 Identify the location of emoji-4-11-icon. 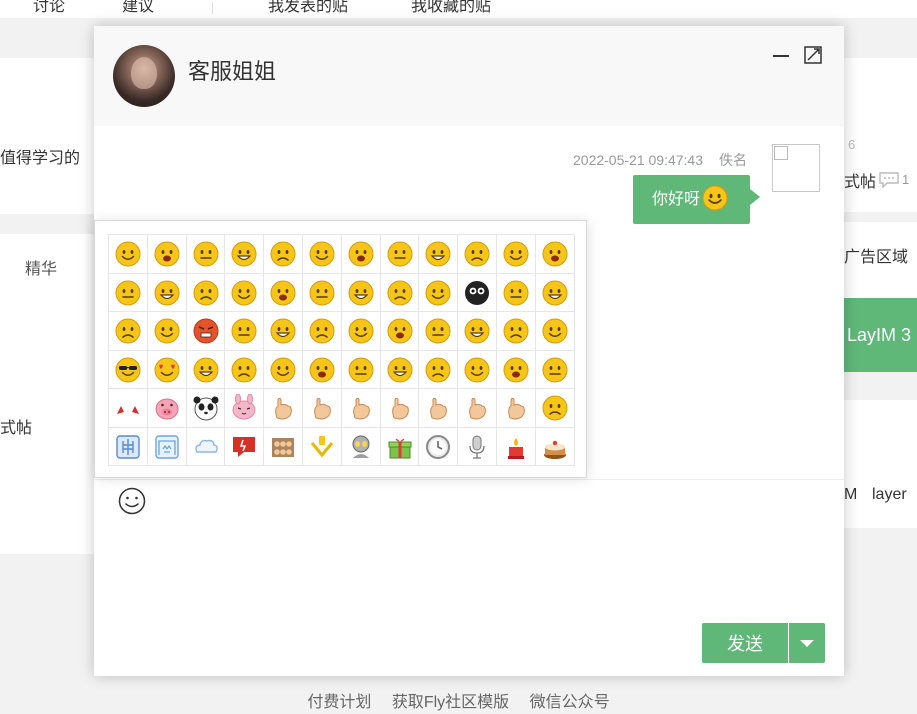
(555, 408).